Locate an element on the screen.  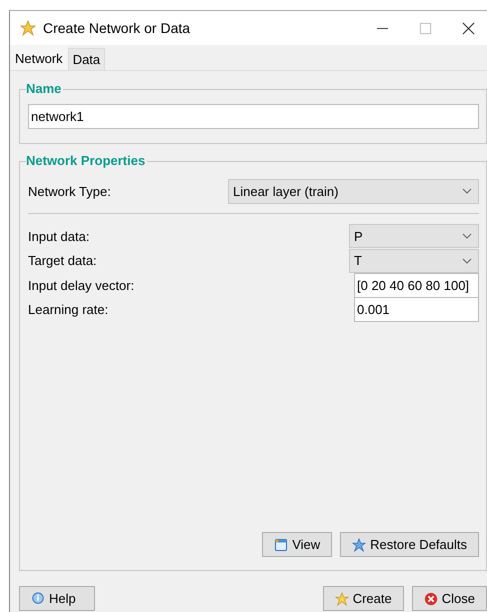
field-label: Input data: is located at coordinates (59, 236).